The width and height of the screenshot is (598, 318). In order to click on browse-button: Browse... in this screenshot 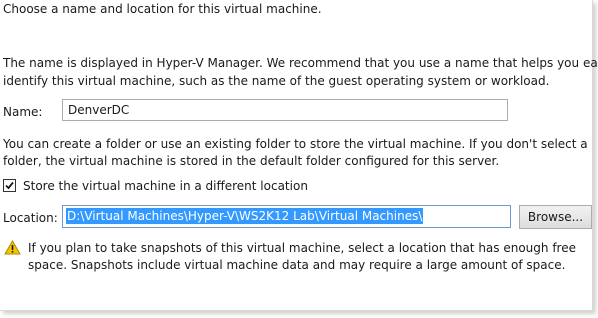, I will do `click(555, 217)`.